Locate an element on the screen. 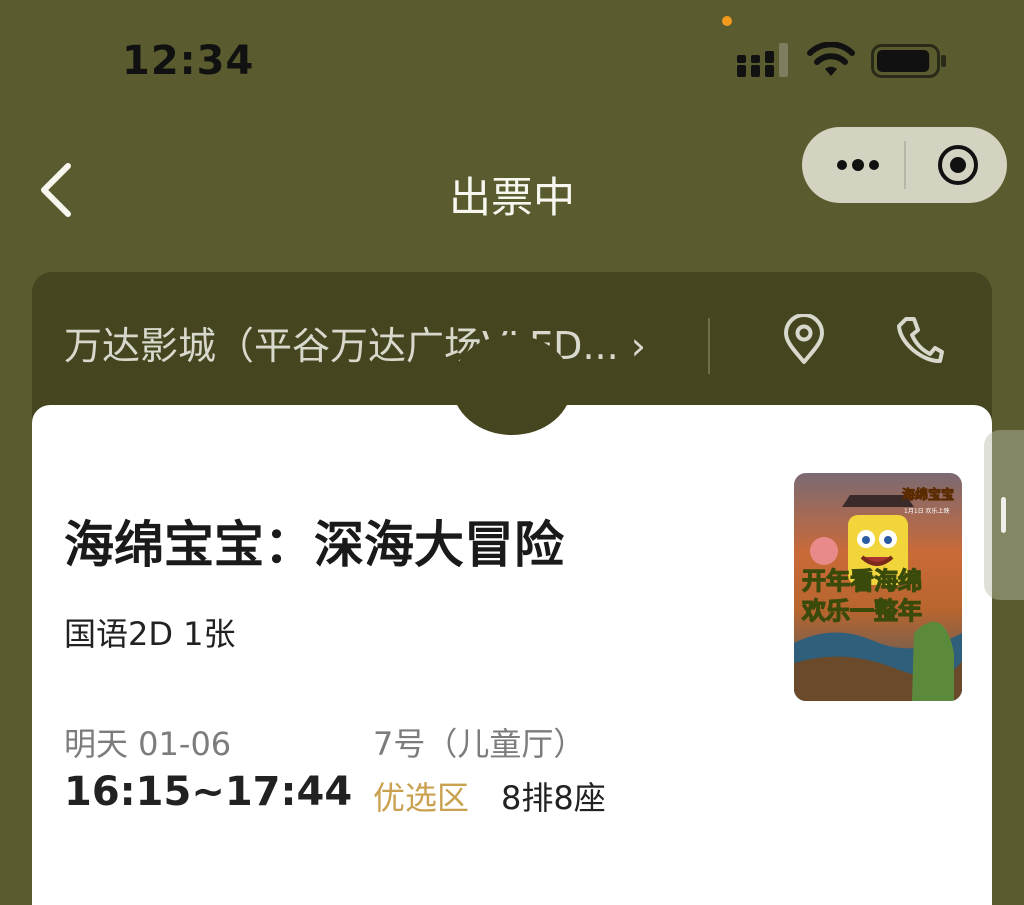 The width and height of the screenshot is (1024, 905). movie-poster: 海绵宝宝 1月1日 欢乐上映 开年看海绵 欢乐一整年 is located at coordinates (878, 587).